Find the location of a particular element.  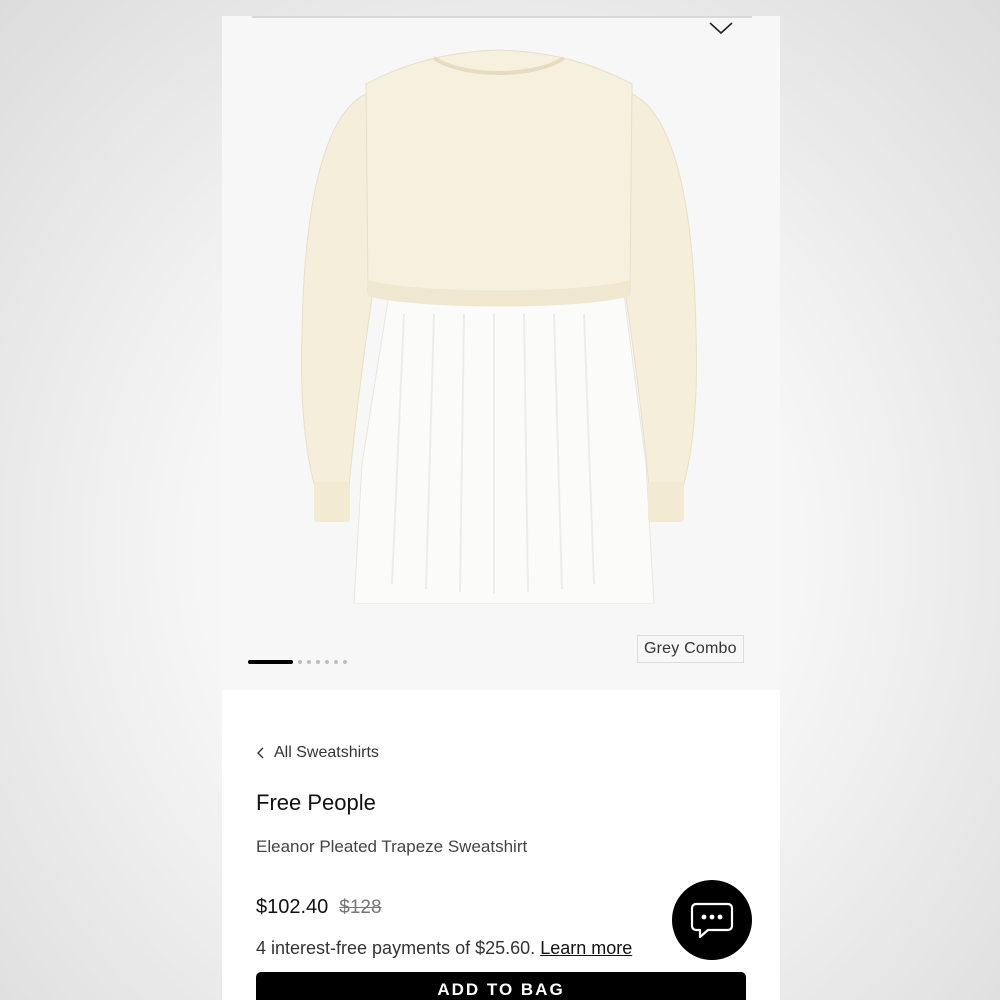

chat-button is located at coordinates (712, 920).